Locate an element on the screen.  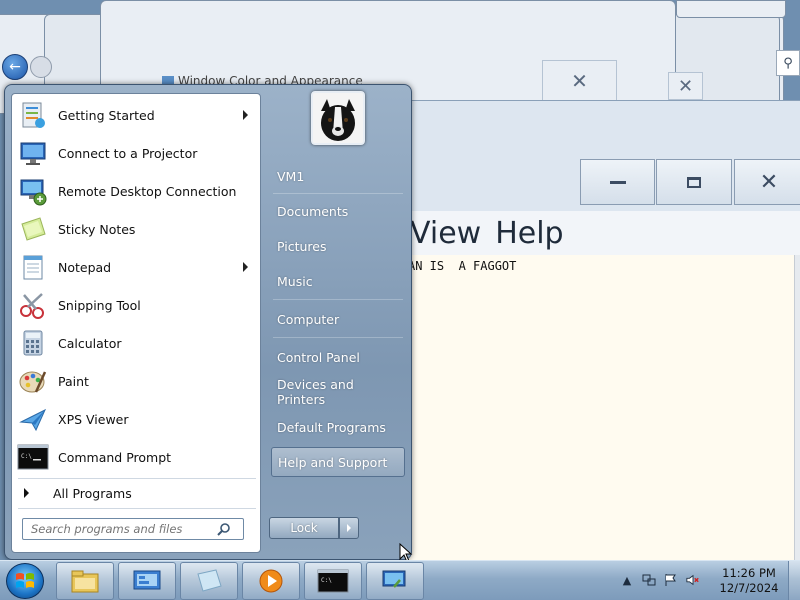
action-center-flag-icon is located at coordinates (671, 580).